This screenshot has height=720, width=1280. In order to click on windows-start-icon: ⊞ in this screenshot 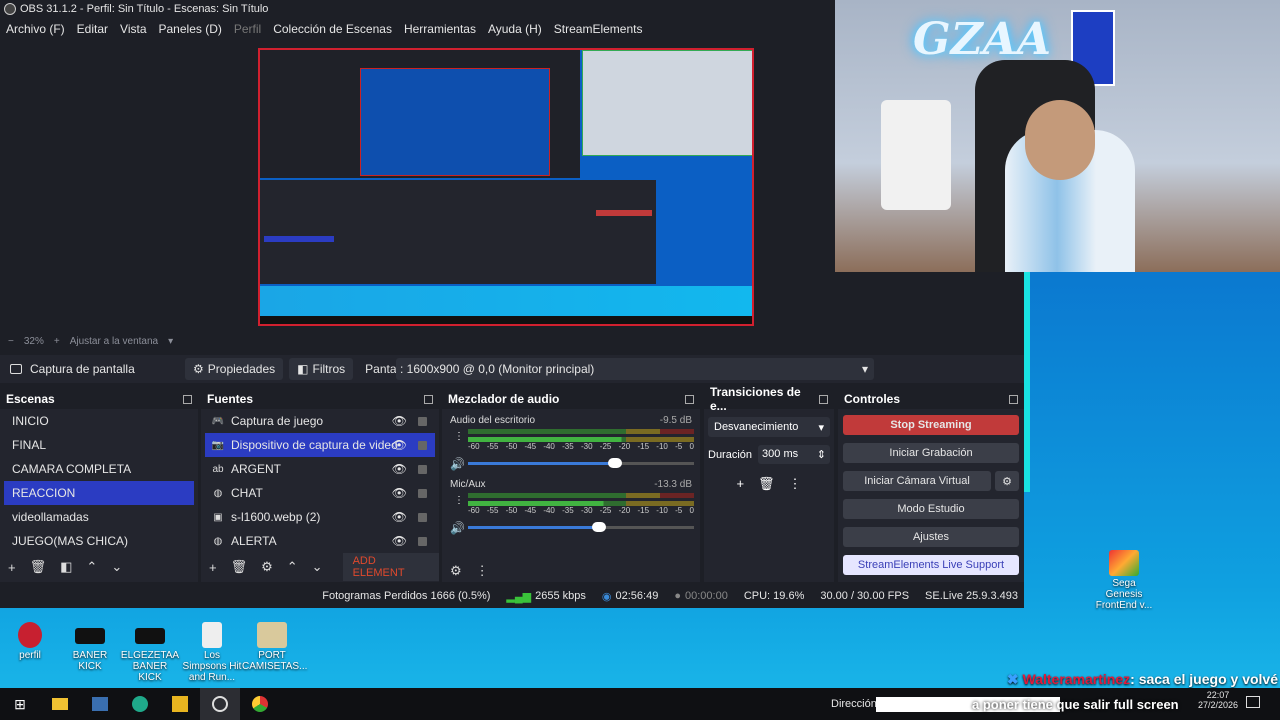, I will do `click(20, 704)`.